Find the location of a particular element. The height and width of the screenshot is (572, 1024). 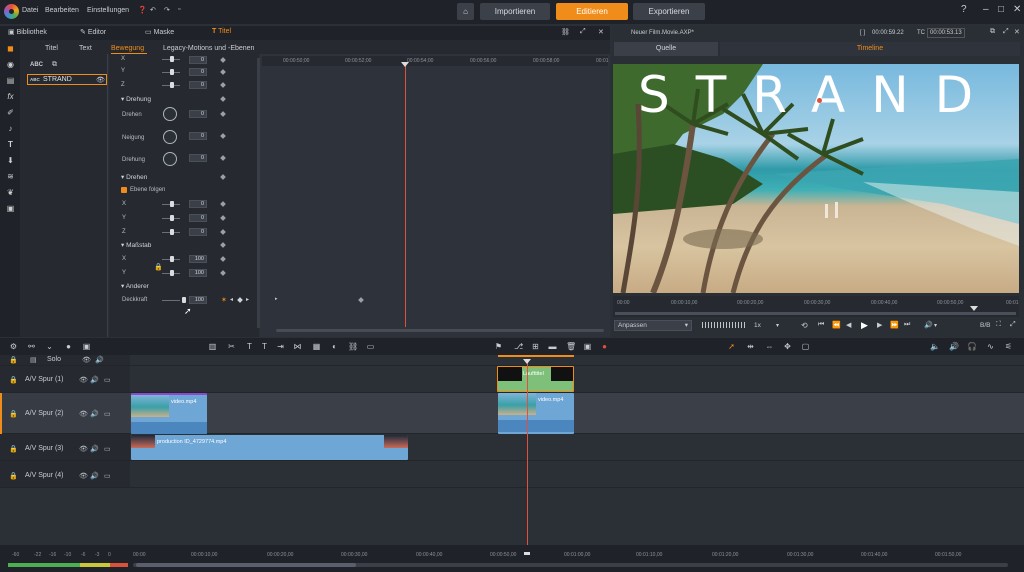

value-x-top: 0 is located at coordinates (198, 60).